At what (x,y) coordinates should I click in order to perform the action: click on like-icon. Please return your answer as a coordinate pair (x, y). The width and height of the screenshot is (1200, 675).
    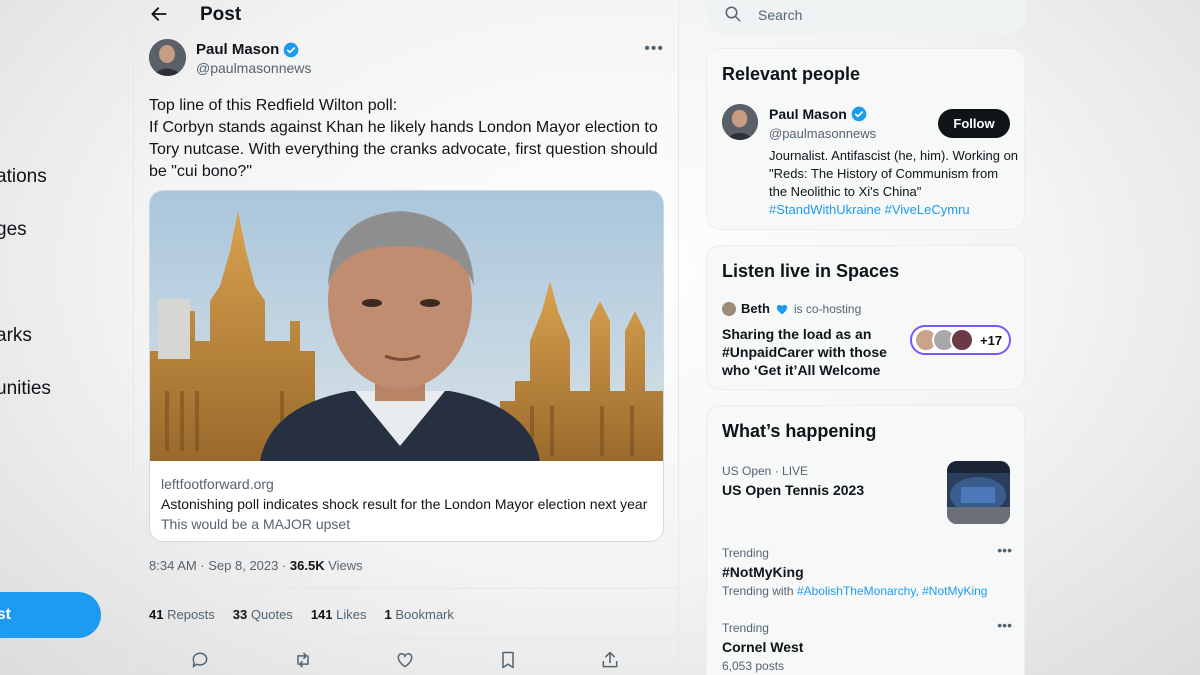
    Looking at the image, I should click on (405, 660).